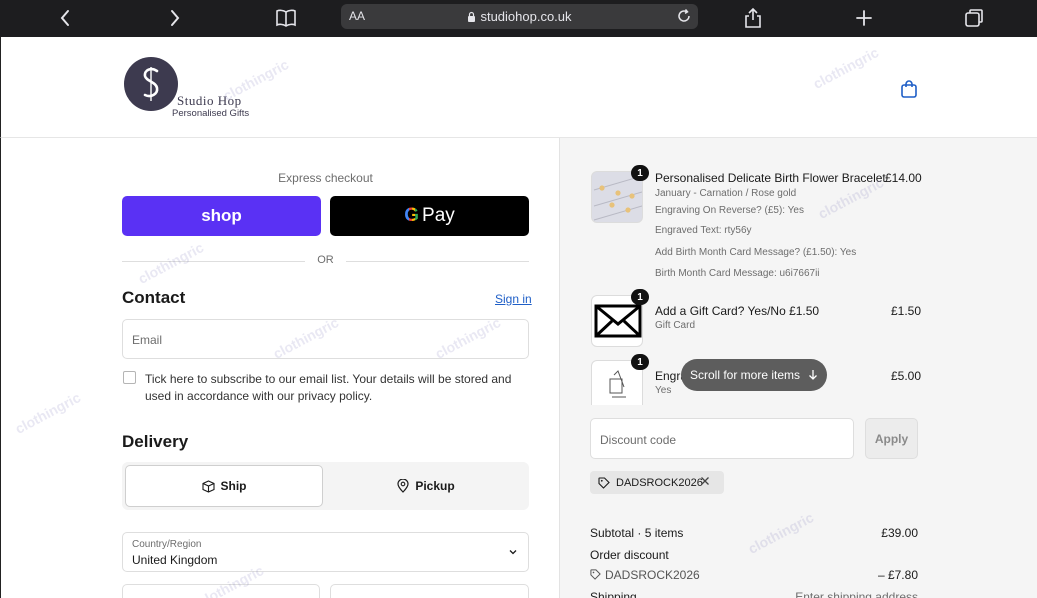 The height and width of the screenshot is (598, 1037). I want to click on lock-icon, so click(472, 16).